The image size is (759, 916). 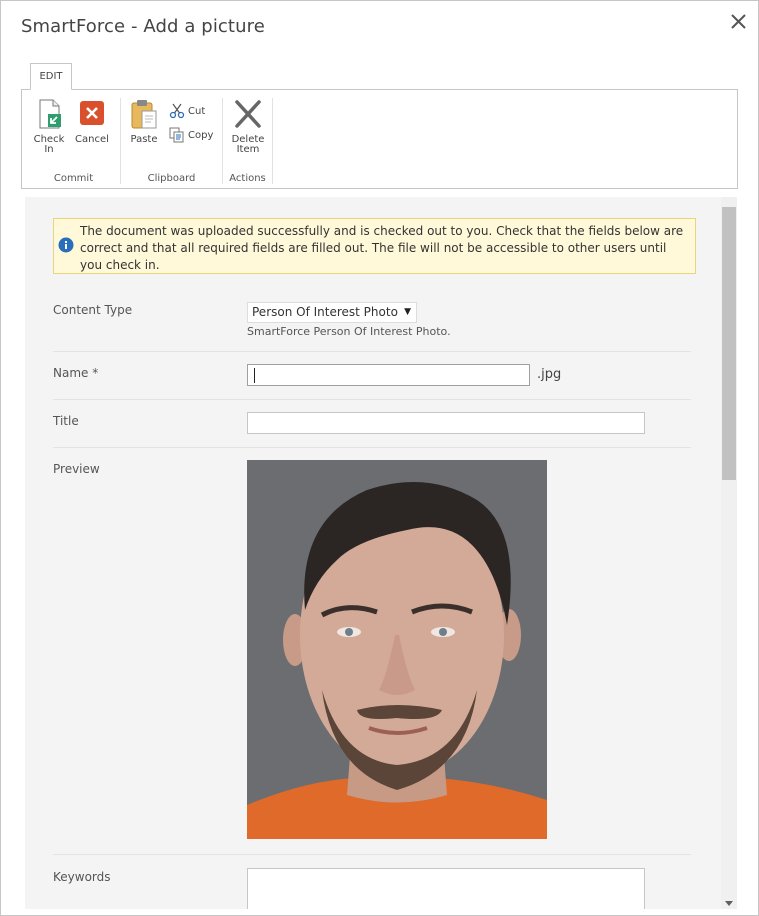 What do you see at coordinates (446, 423) in the screenshot?
I see `title-input` at bounding box center [446, 423].